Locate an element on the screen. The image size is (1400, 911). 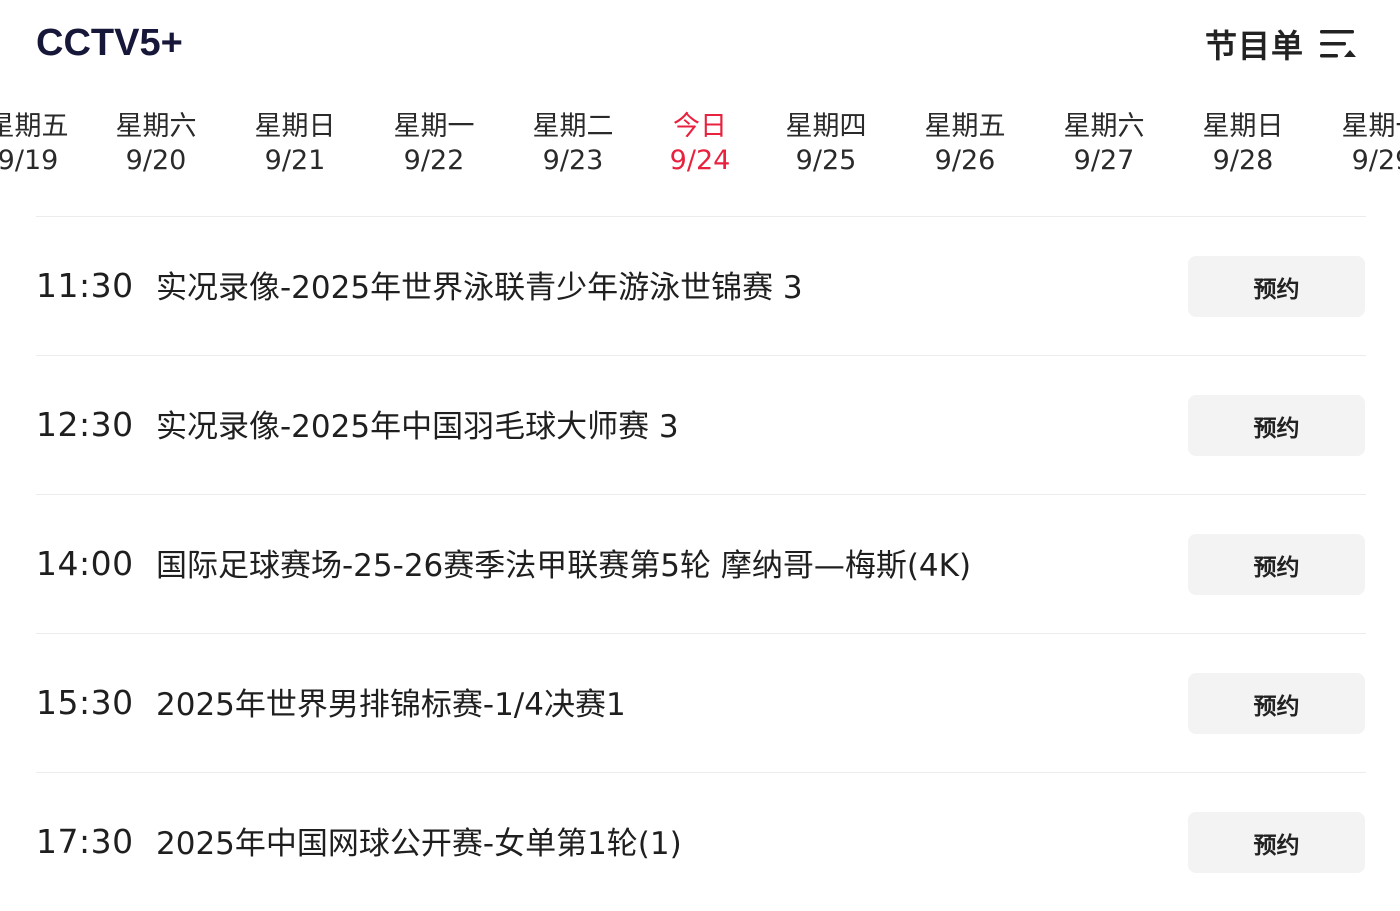
date-value: 9/28 is located at coordinates (1243, 160).